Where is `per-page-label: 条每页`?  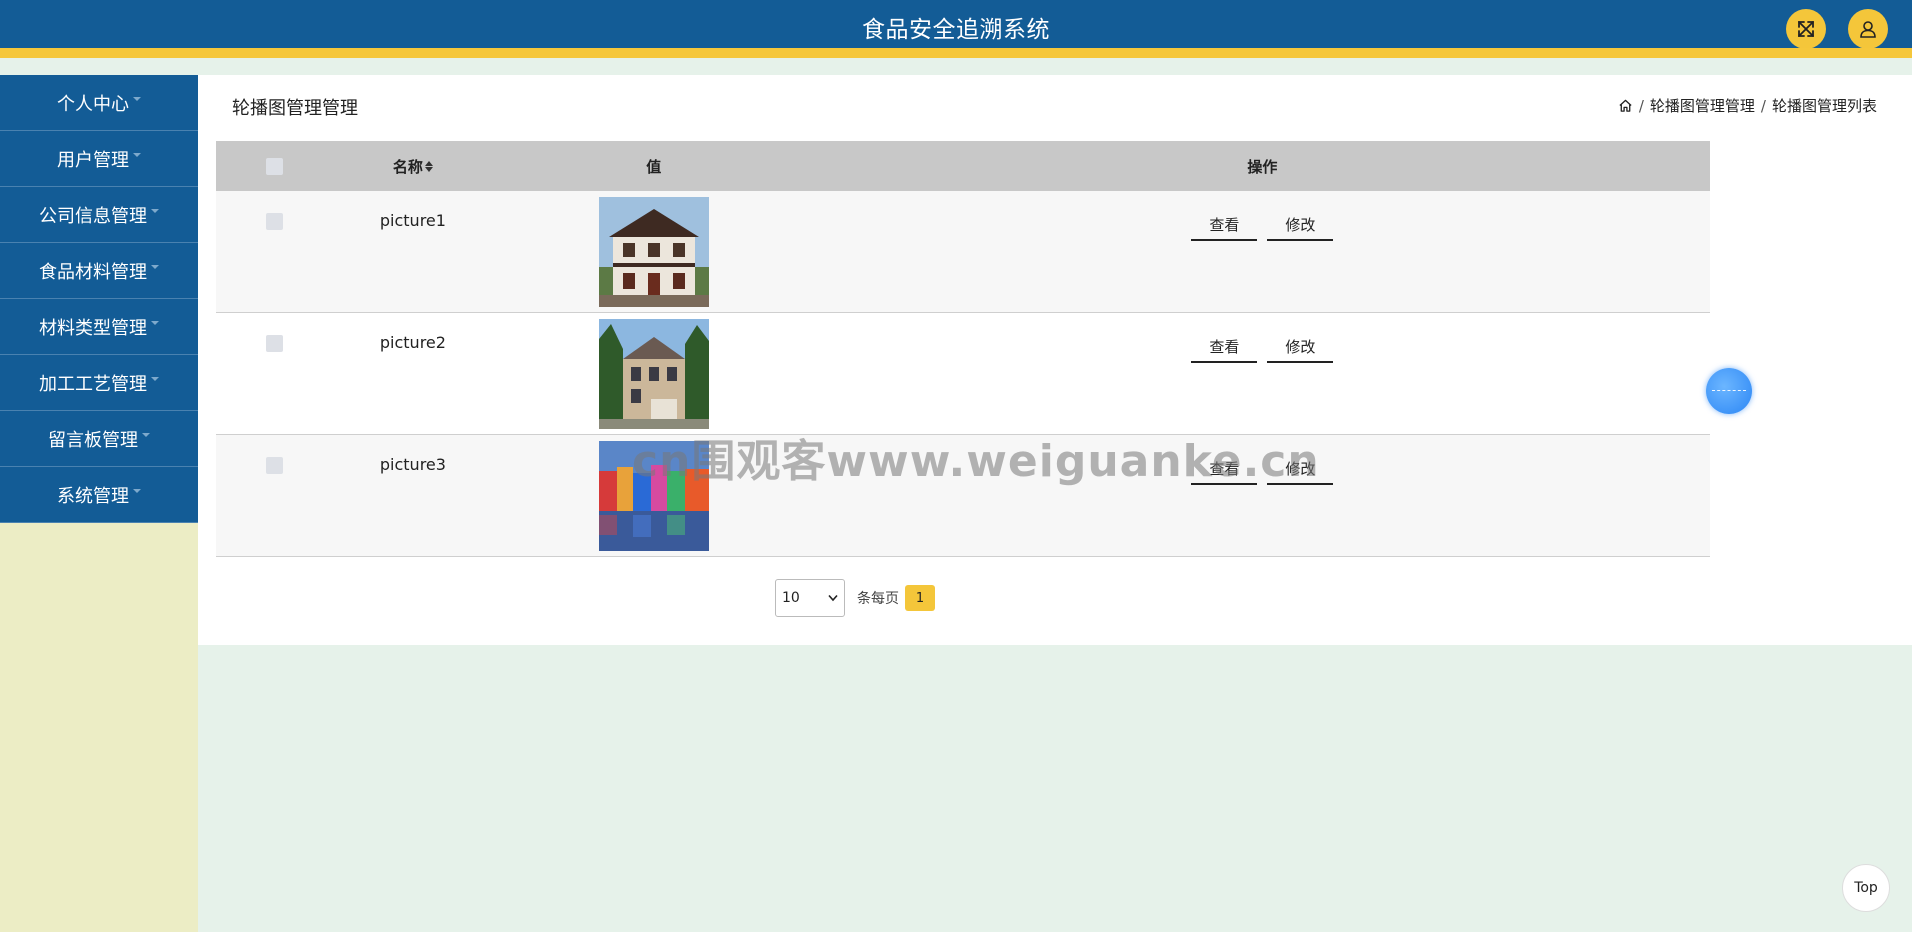 per-page-label: 条每页 is located at coordinates (878, 599).